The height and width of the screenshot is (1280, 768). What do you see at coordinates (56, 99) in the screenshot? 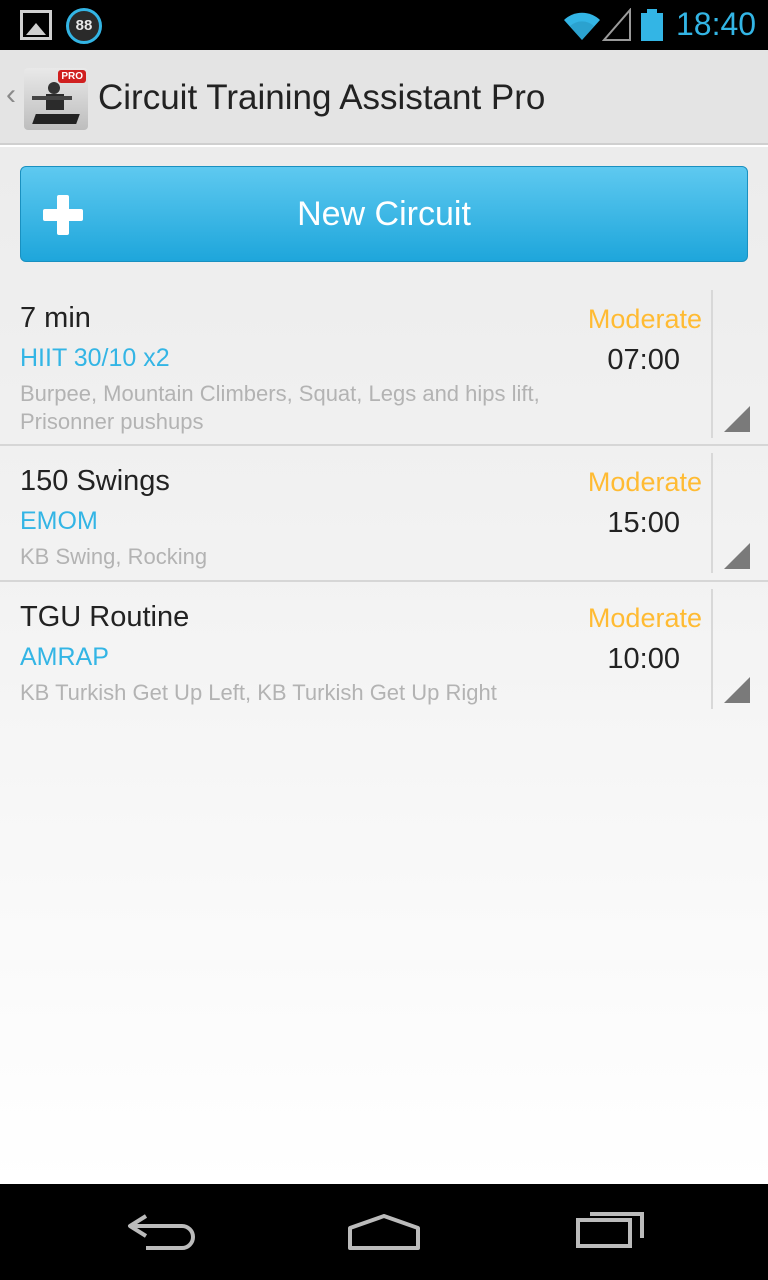
I see `app-icon: PRO` at bounding box center [56, 99].